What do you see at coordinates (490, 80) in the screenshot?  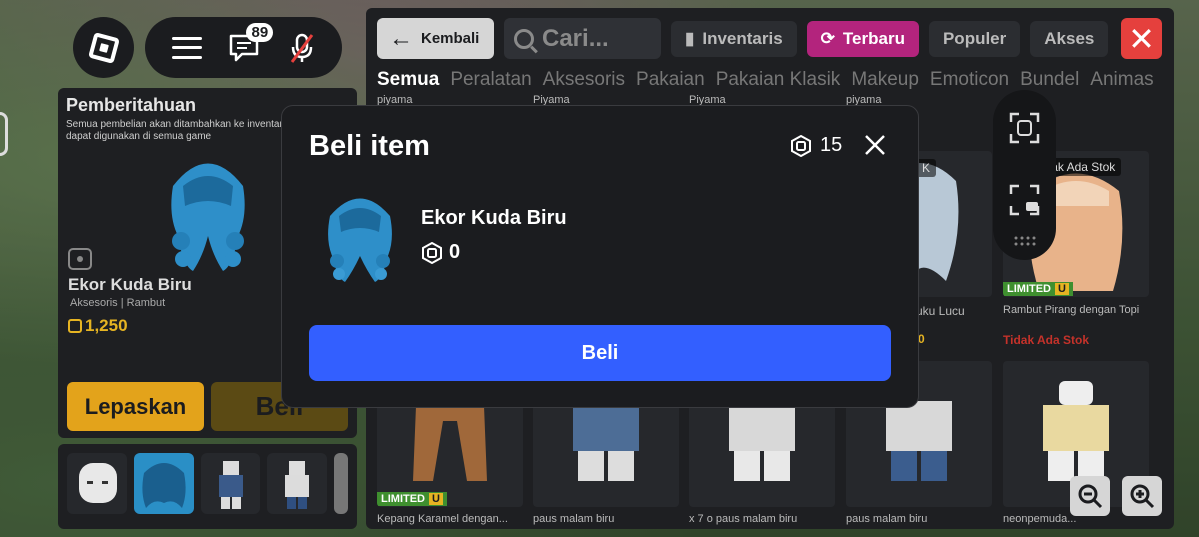 I see `category-peralatan: Peralatan` at bounding box center [490, 80].